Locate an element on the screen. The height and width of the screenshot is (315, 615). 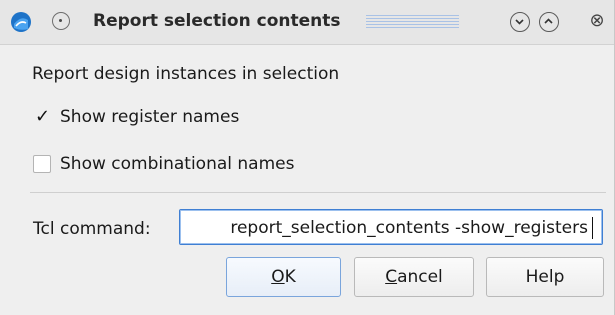
window-title: Report selection contents is located at coordinates (217, 21).